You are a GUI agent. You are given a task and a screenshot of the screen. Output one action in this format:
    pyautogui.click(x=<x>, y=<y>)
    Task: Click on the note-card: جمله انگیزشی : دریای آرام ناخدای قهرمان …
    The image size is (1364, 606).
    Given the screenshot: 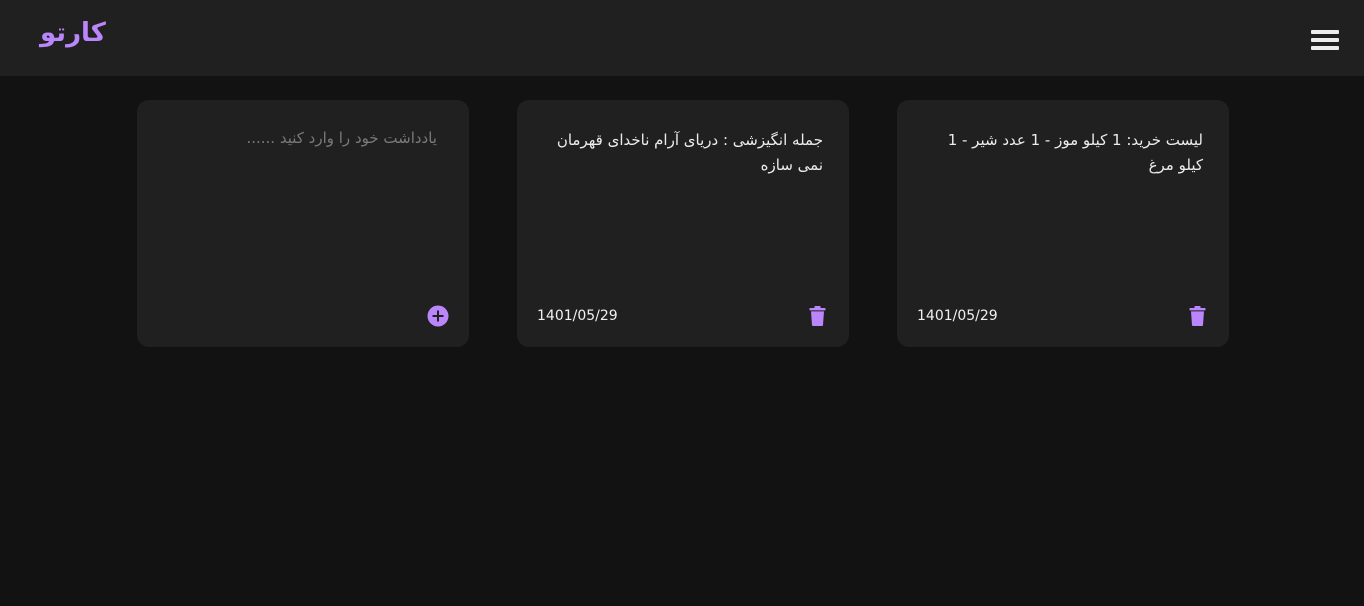 What is the action you would take?
    pyautogui.click(x=683, y=223)
    